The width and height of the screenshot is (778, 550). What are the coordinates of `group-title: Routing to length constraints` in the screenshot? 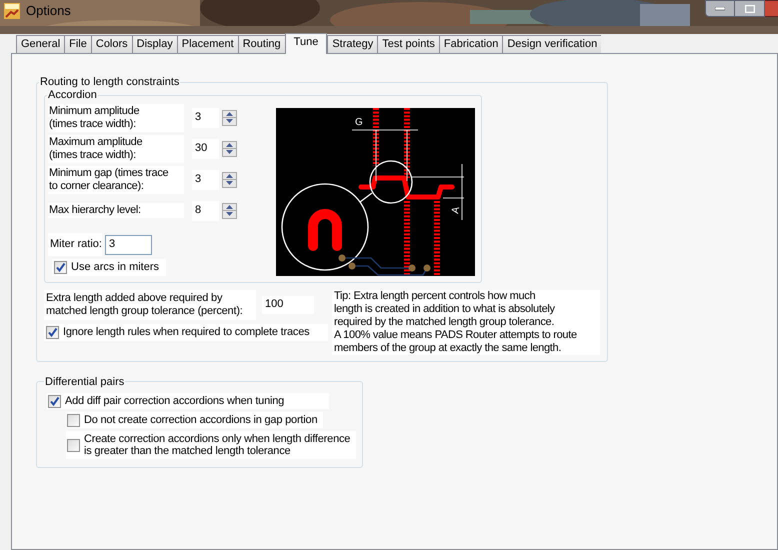 It's located at (109, 82).